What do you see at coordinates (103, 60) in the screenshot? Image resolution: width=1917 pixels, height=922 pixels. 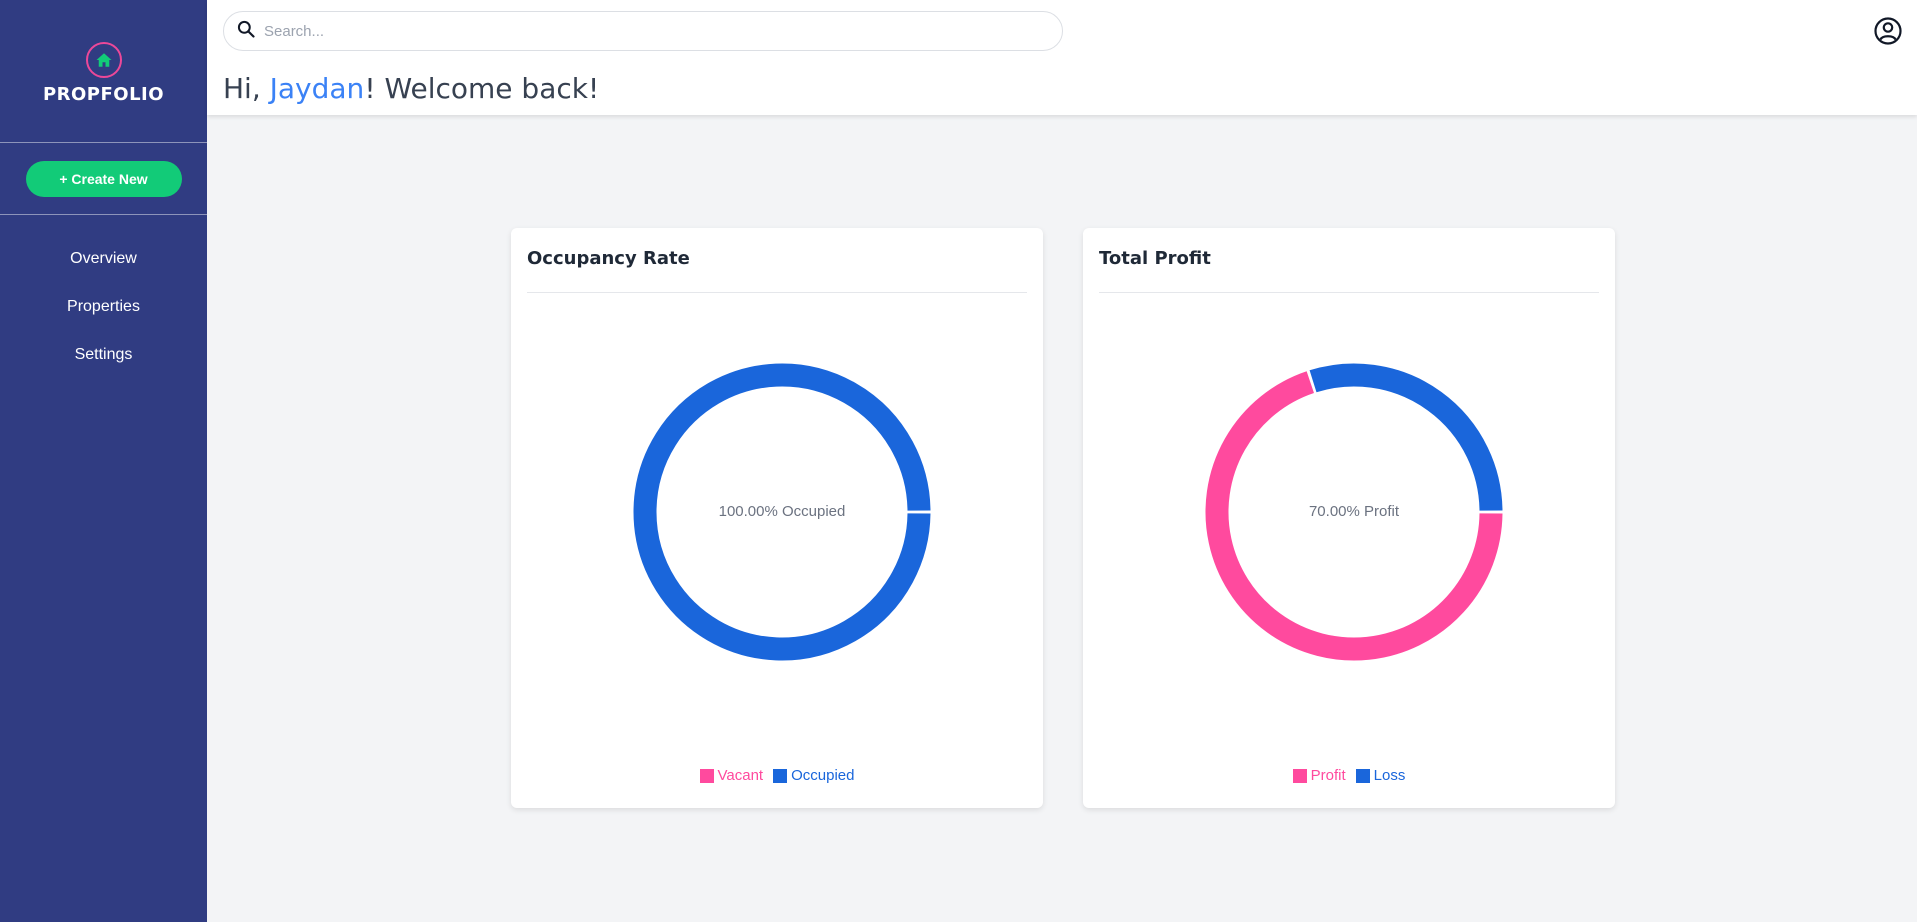 I see `house-icon` at bounding box center [103, 60].